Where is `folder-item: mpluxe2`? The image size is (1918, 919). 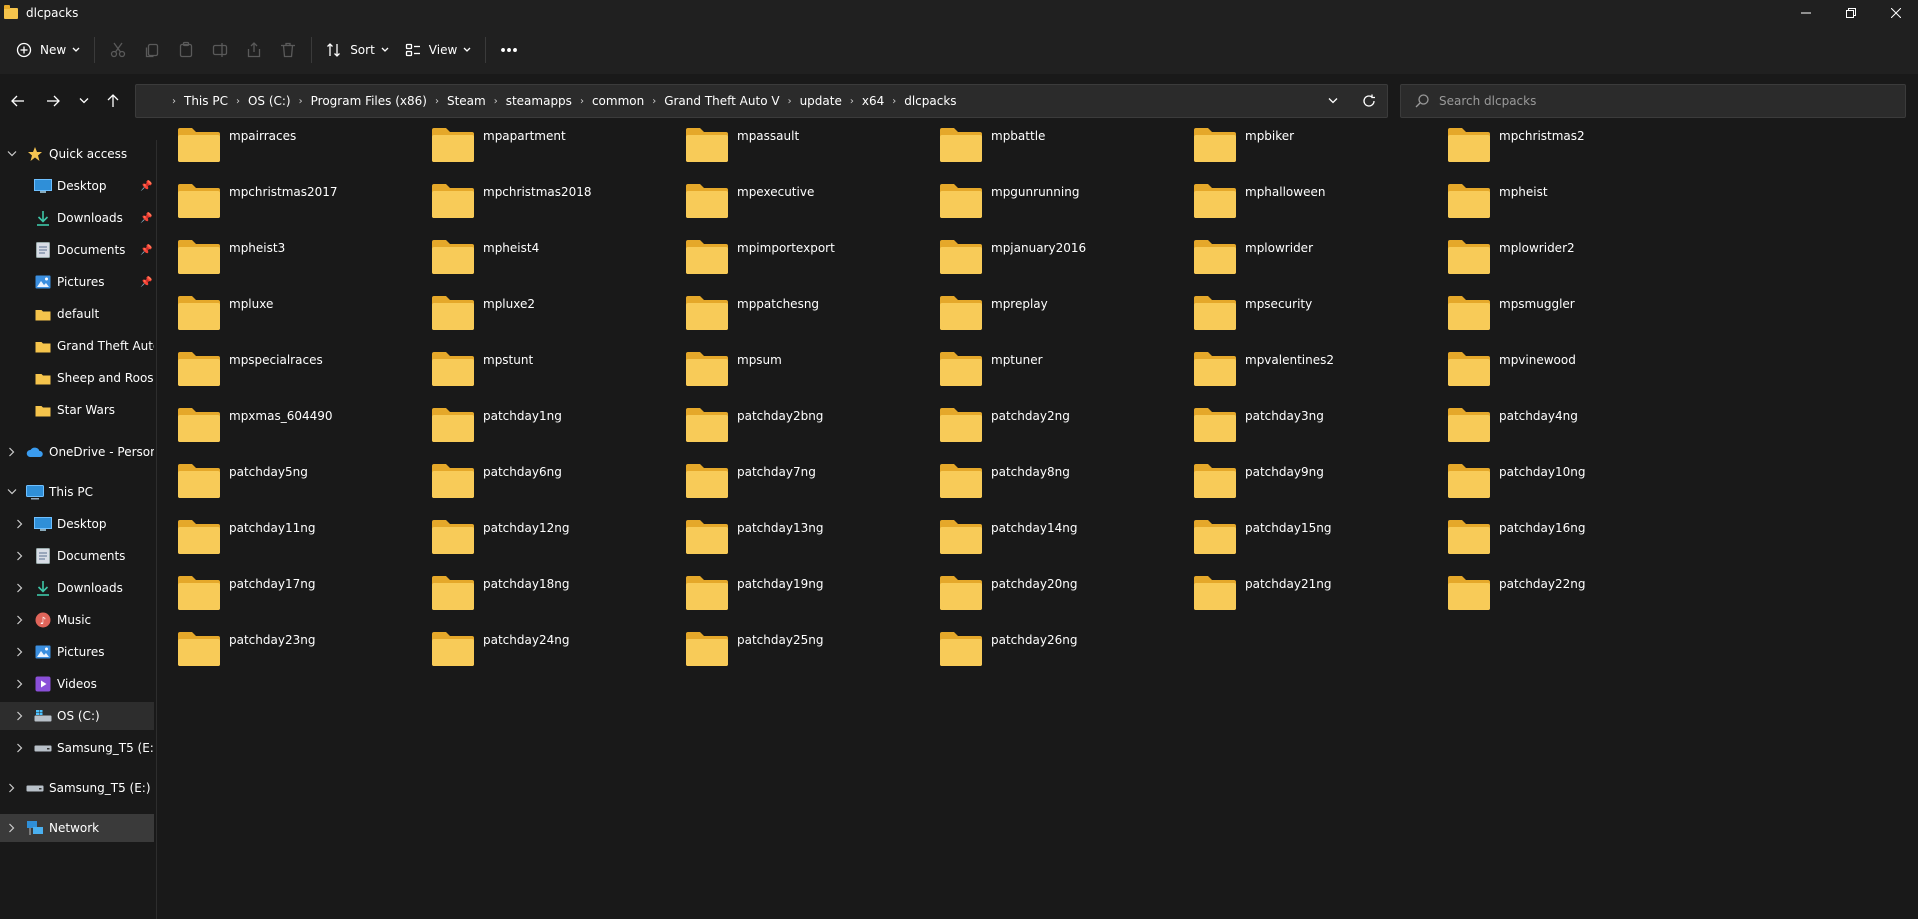
folder-item: mpluxe2 is located at coordinates (536, 304).